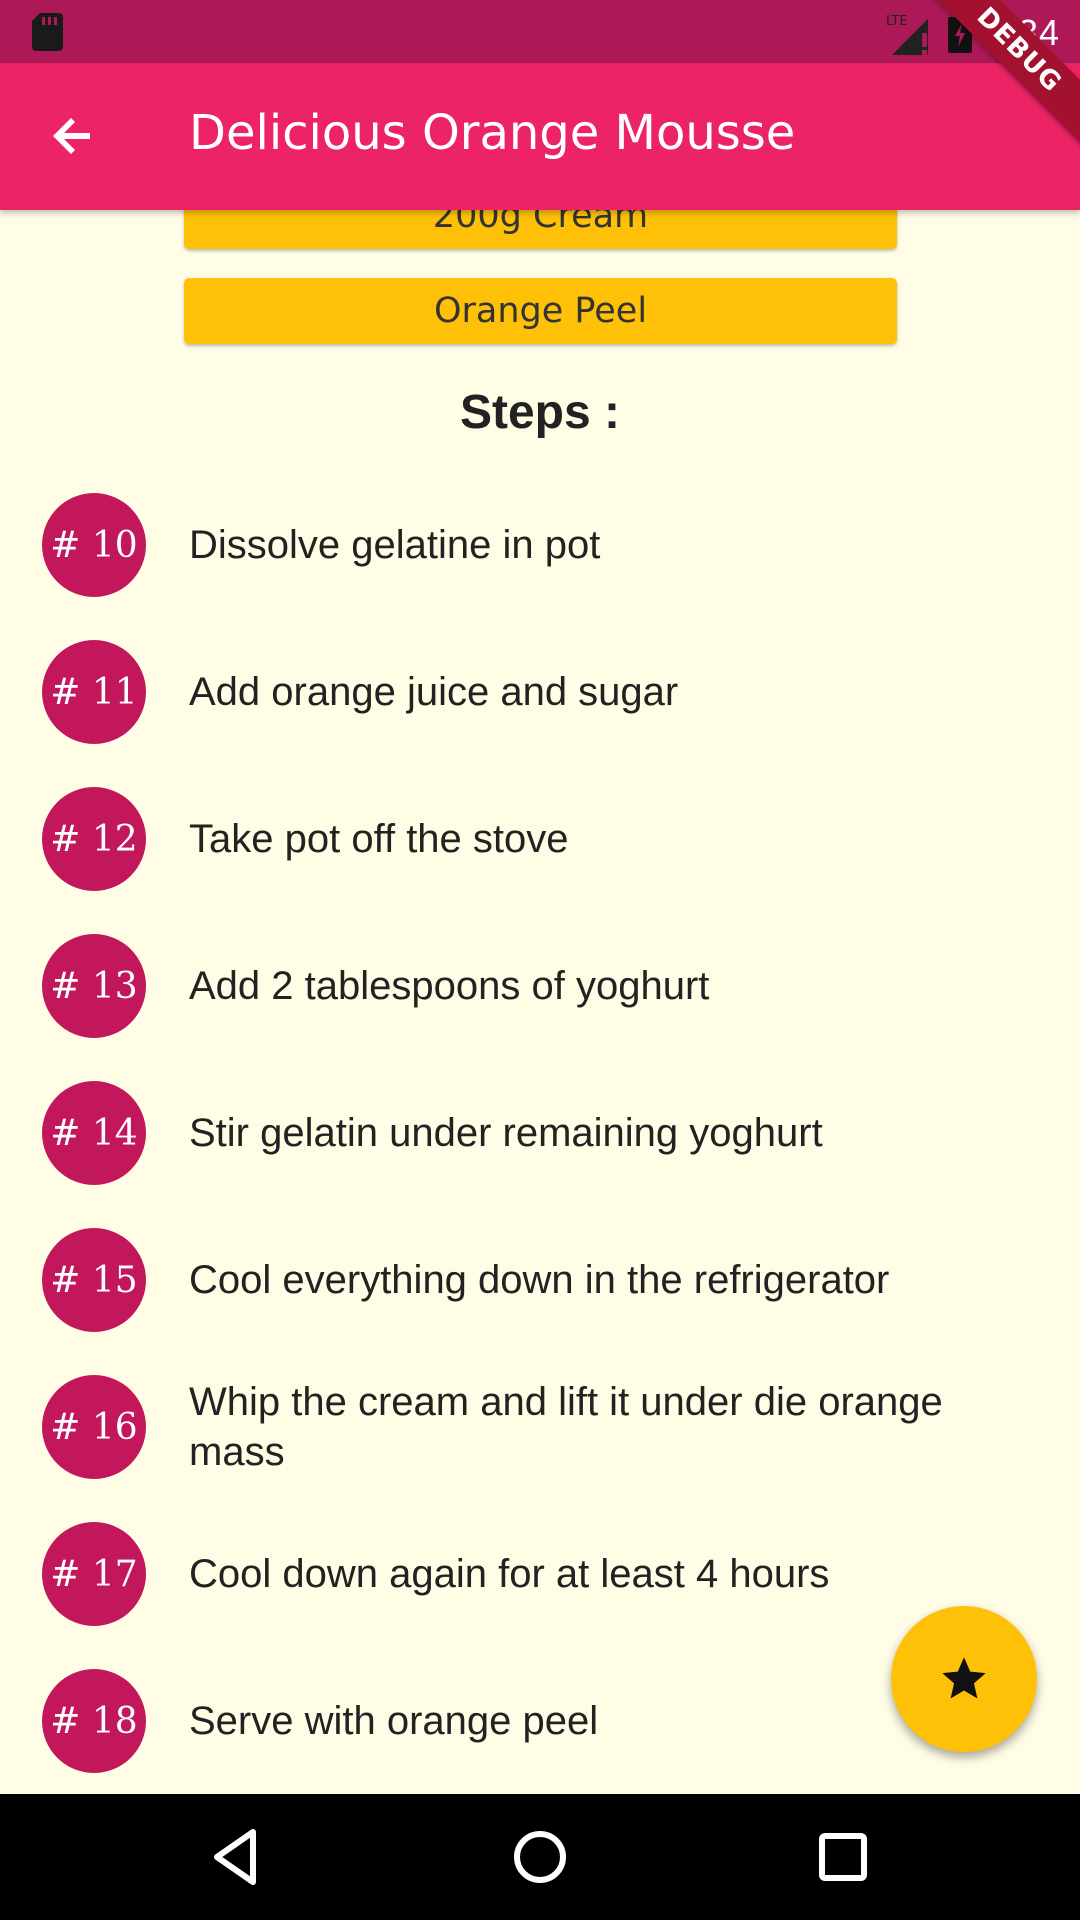 The height and width of the screenshot is (1920, 1080). Describe the element at coordinates (897, 21) in the screenshot. I see `network-label: LTE` at that location.